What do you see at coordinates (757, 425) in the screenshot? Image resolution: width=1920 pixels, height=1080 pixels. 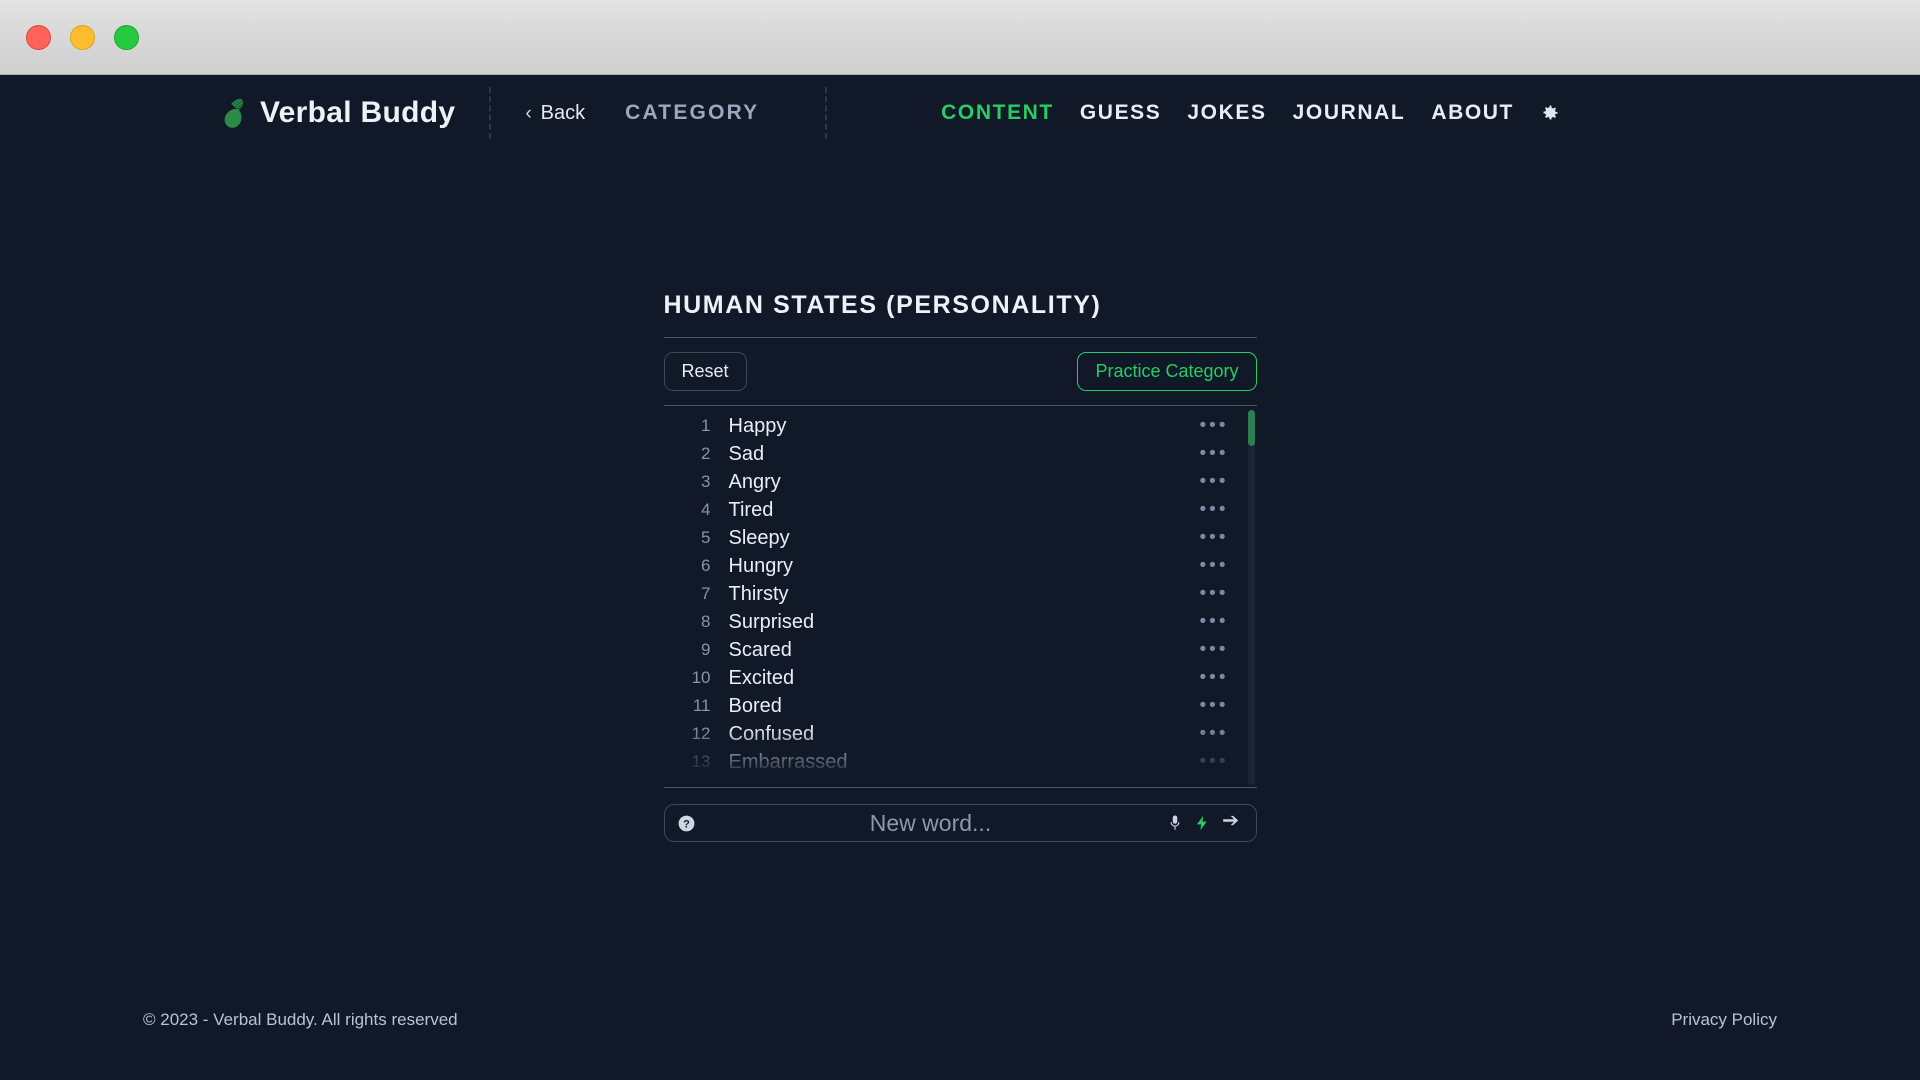 I see `word-row-label: Happy` at bounding box center [757, 425].